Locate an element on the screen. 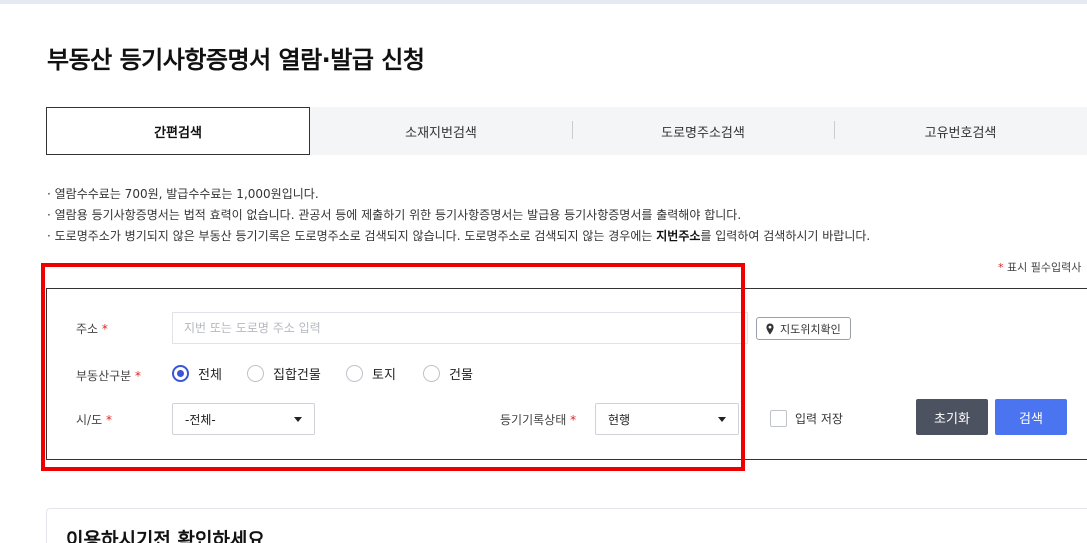  notice-card-title: 이용하시기전 확인하세요 is located at coordinates (165, 536).